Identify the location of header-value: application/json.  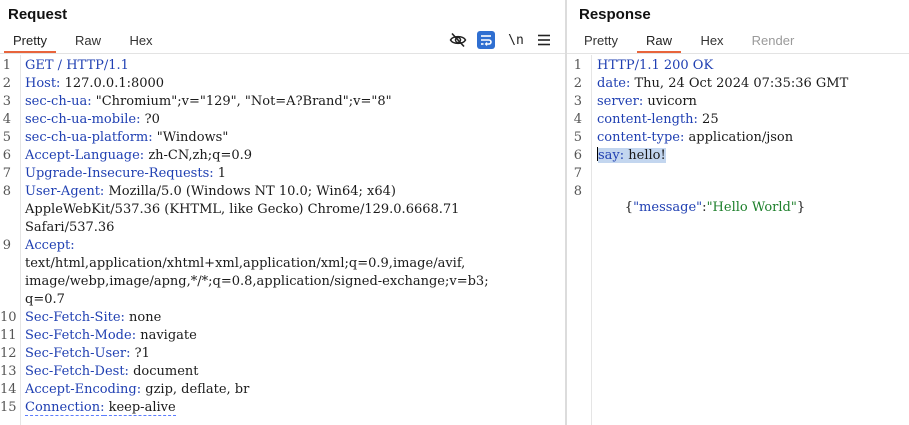
(739, 137).